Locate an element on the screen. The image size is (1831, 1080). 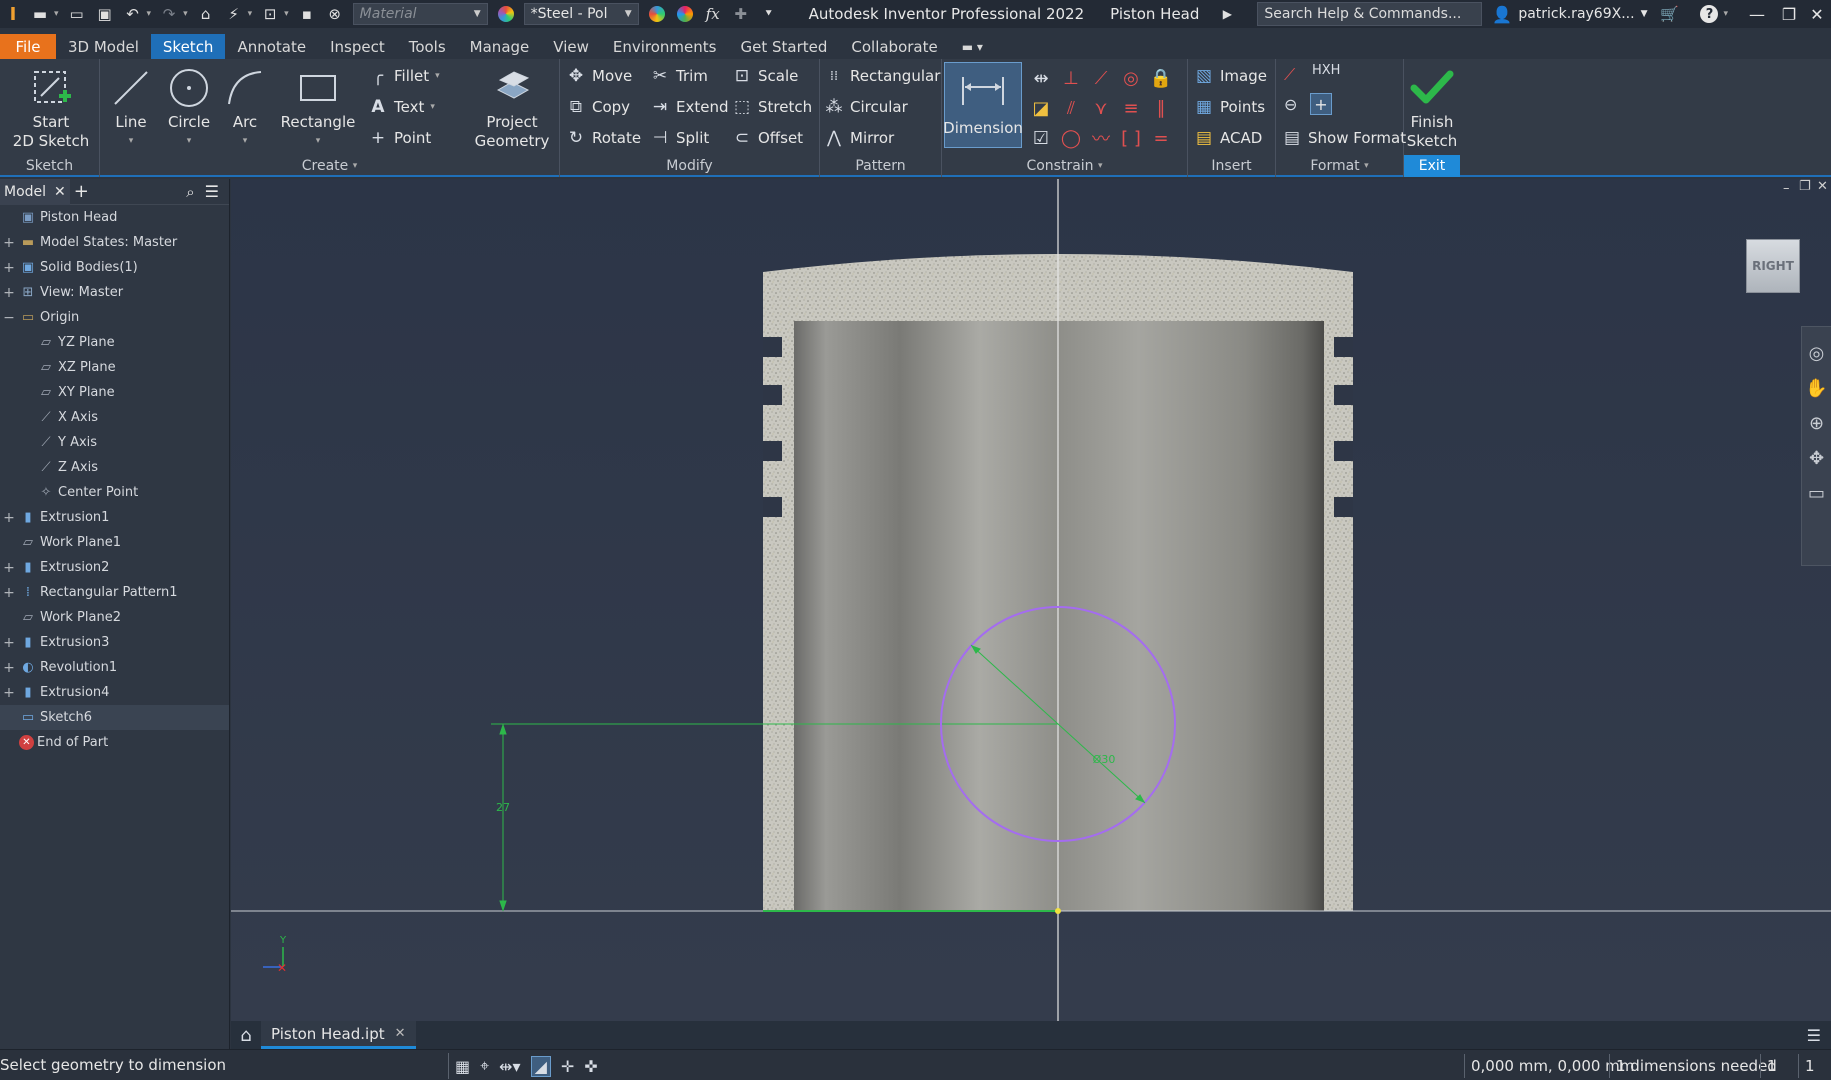
help-icon: ? is located at coordinates (1709, 14).